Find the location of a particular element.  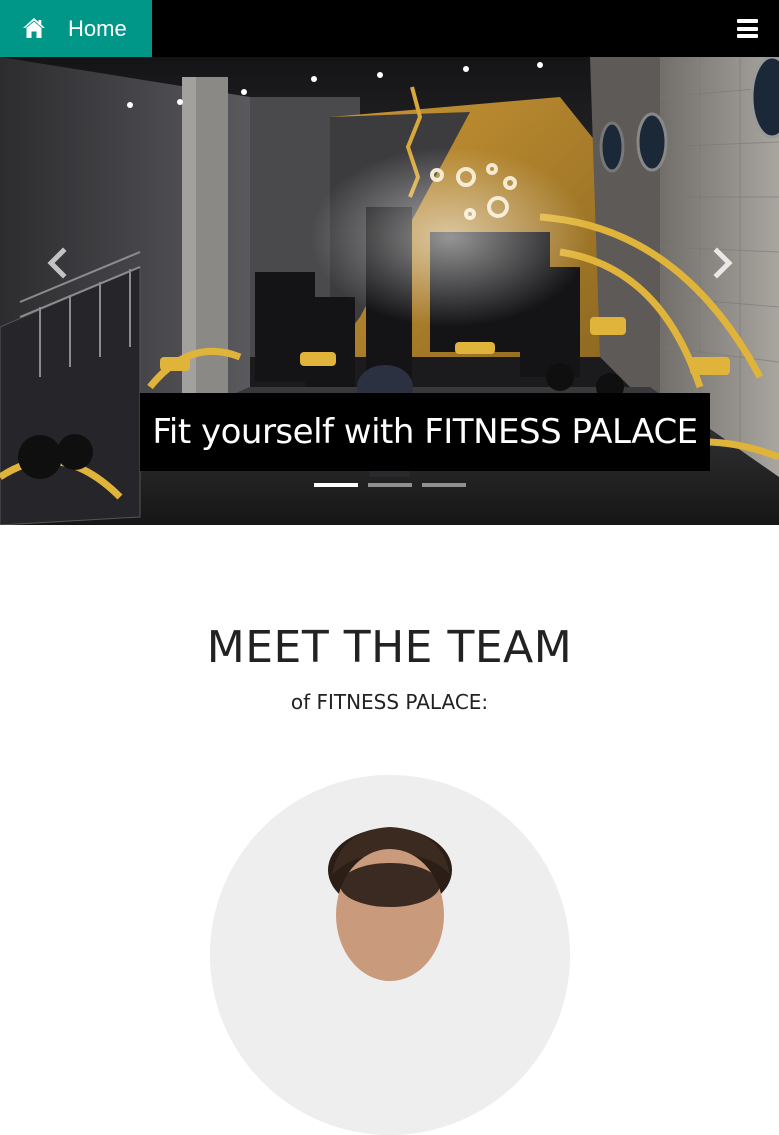

top-navbar: Home is located at coordinates (389, 28).